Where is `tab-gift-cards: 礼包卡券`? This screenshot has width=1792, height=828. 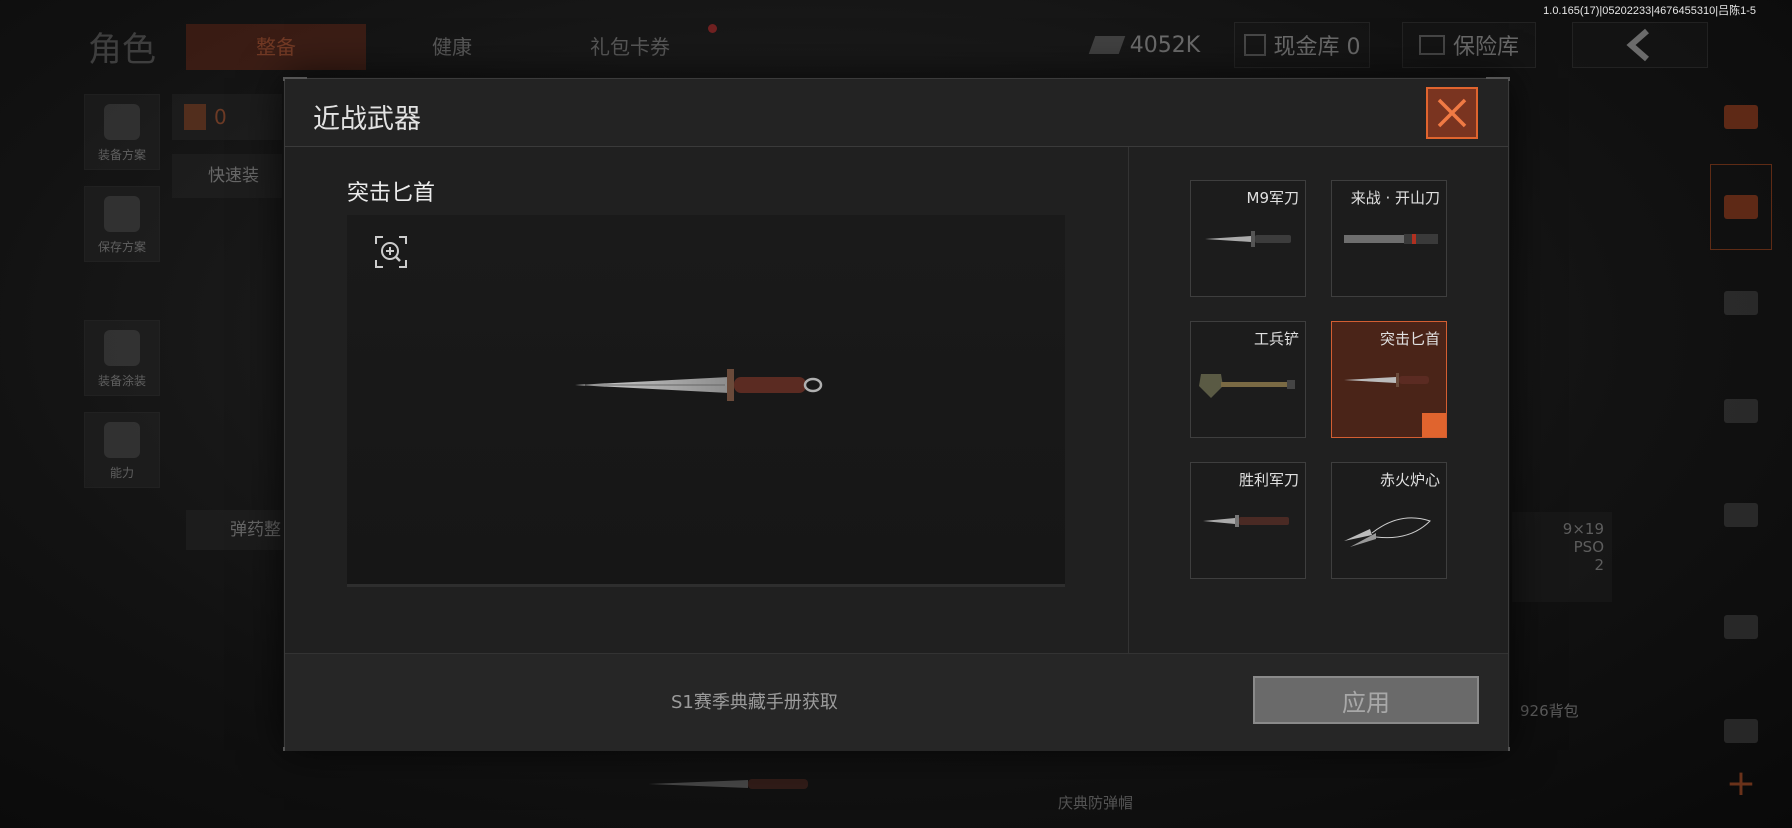
tab-gift-cards: 礼包卡券 is located at coordinates (630, 47).